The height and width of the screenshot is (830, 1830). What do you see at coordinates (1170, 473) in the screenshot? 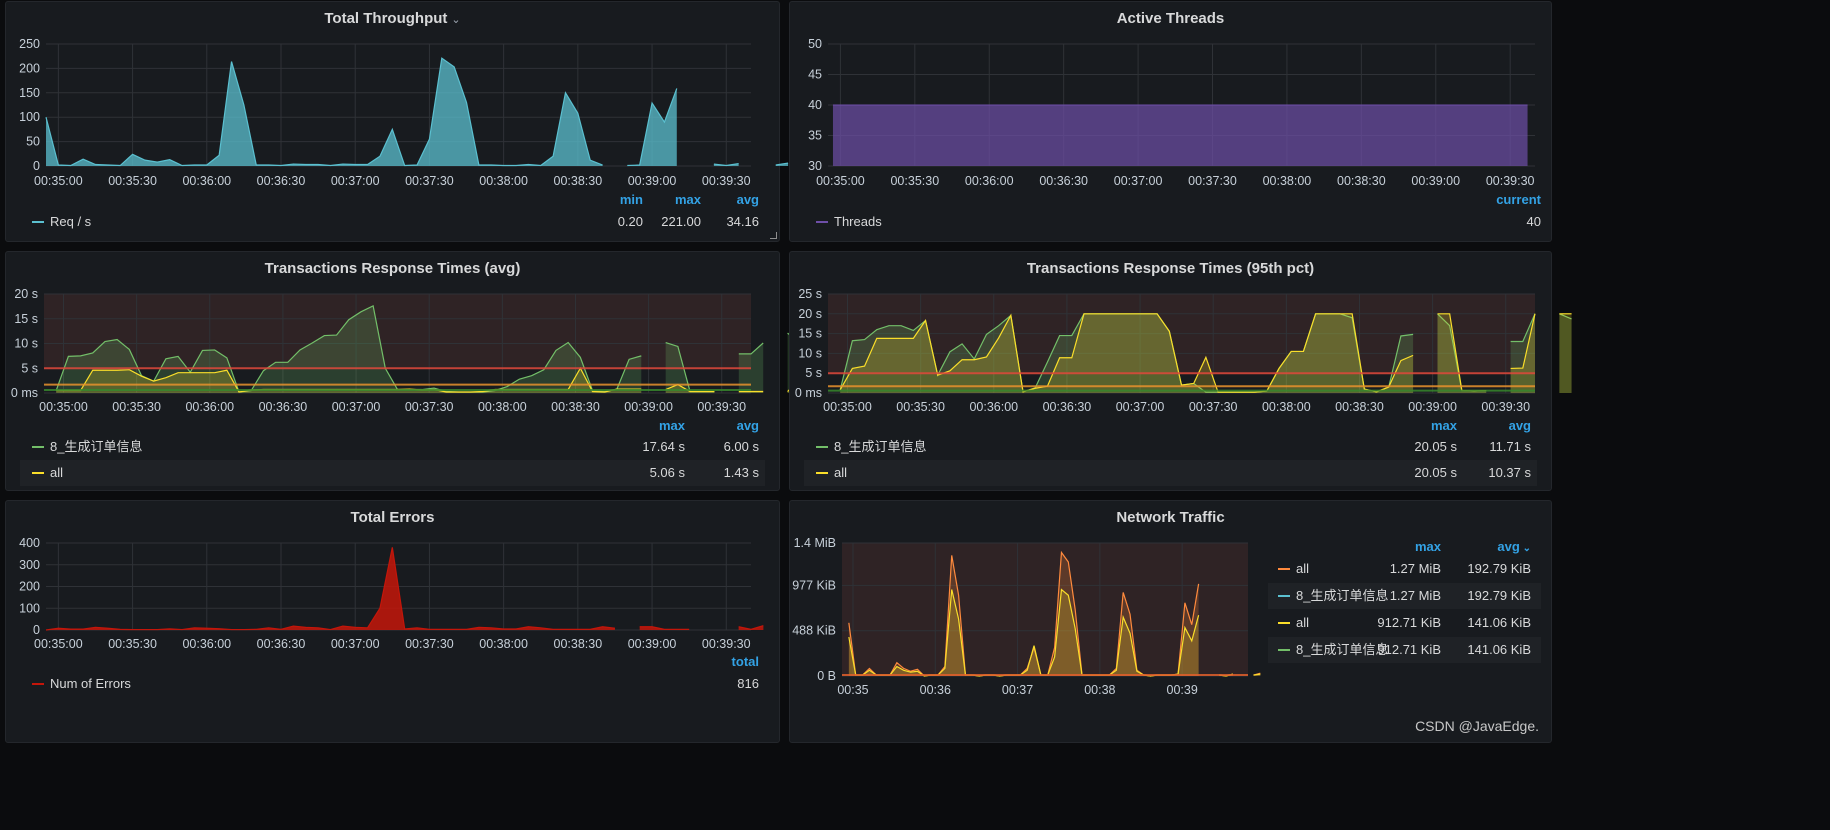
I see `legend-row: all 20.05 s 10.37 s` at bounding box center [1170, 473].